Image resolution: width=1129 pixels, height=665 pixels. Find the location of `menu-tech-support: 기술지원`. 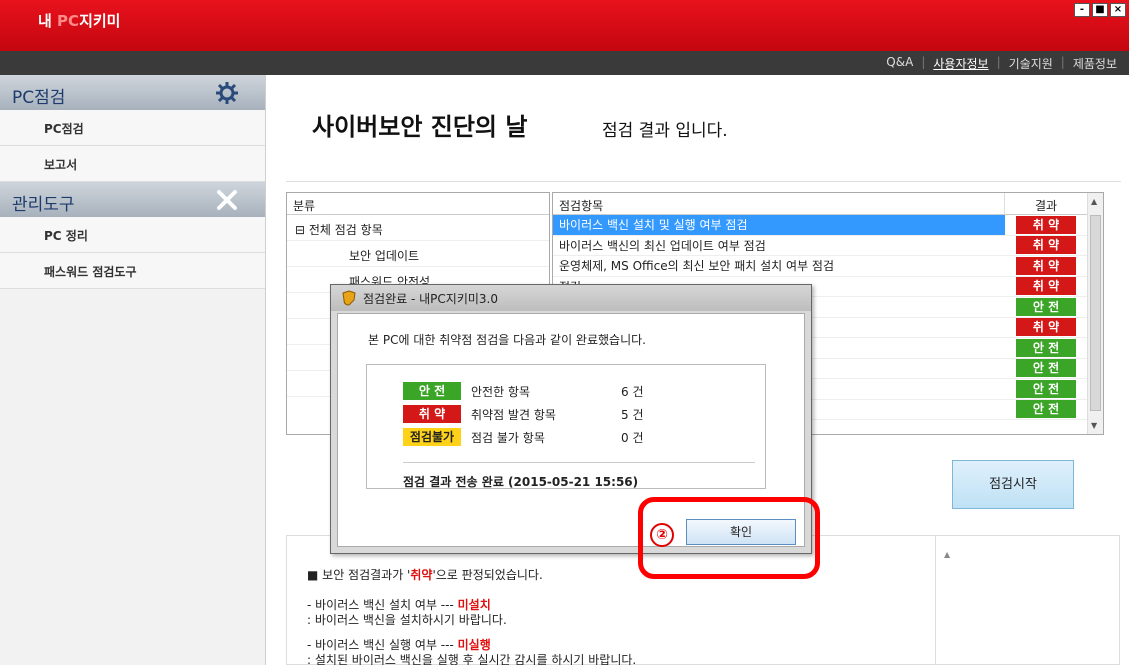

menu-tech-support: 기술지원 is located at coordinates (1031, 63).